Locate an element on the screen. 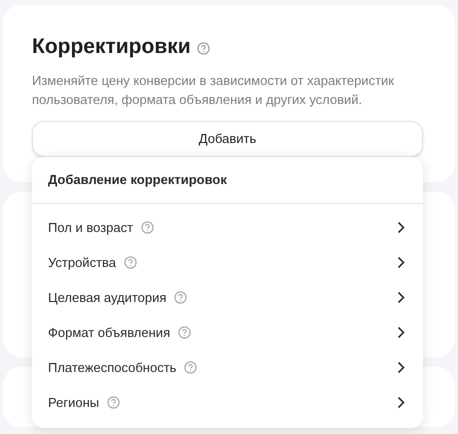 This screenshot has height=434, width=458. menu-item: Пол и возраст is located at coordinates (227, 227).